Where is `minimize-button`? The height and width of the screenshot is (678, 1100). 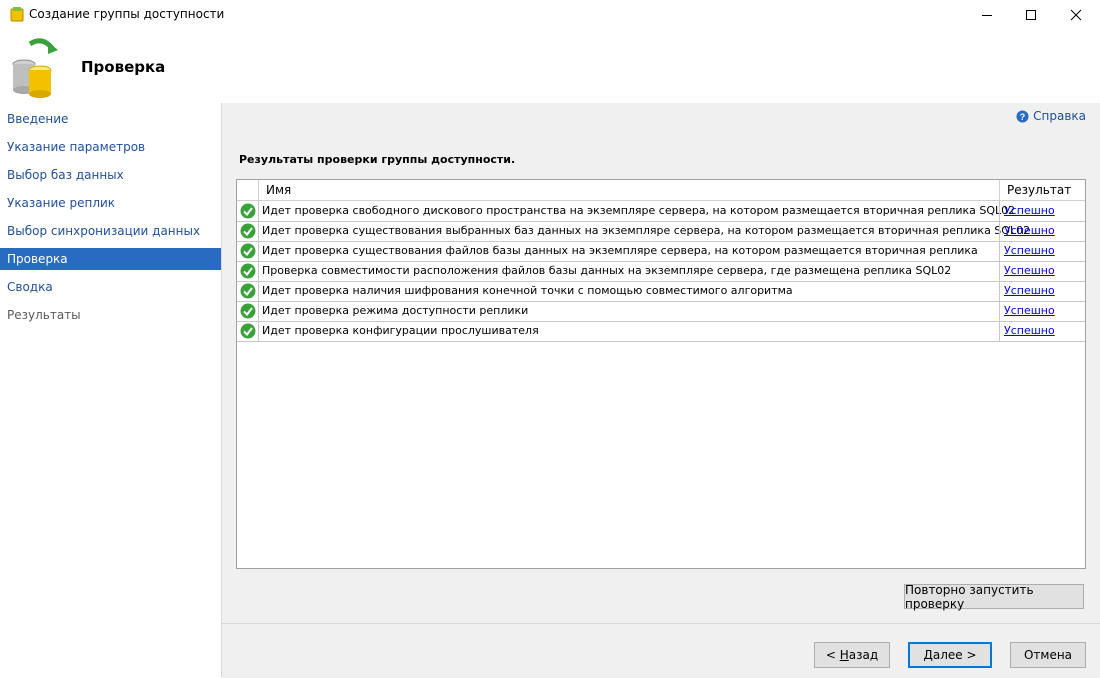 minimize-button is located at coordinates (987, 15).